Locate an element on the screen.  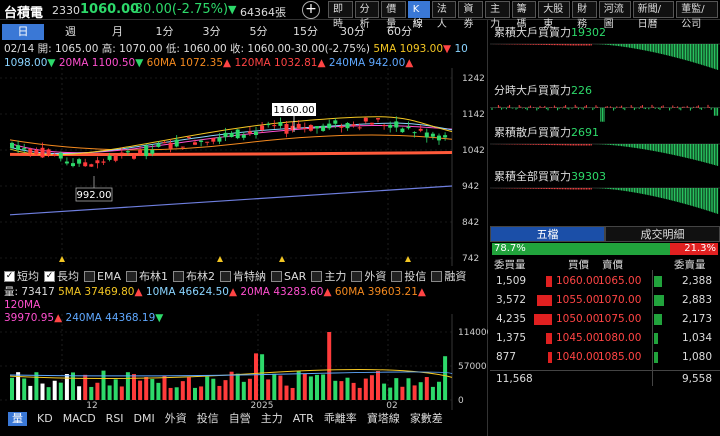
bid-price: 1060.00 is located at coordinates (577, 281).